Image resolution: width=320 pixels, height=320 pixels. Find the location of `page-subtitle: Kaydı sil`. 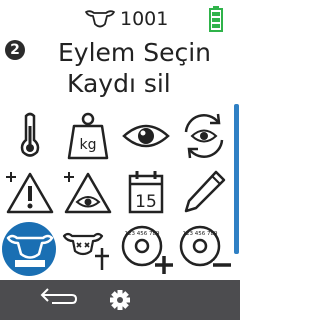

page-subtitle: Kaydı sil is located at coordinates (119, 83).